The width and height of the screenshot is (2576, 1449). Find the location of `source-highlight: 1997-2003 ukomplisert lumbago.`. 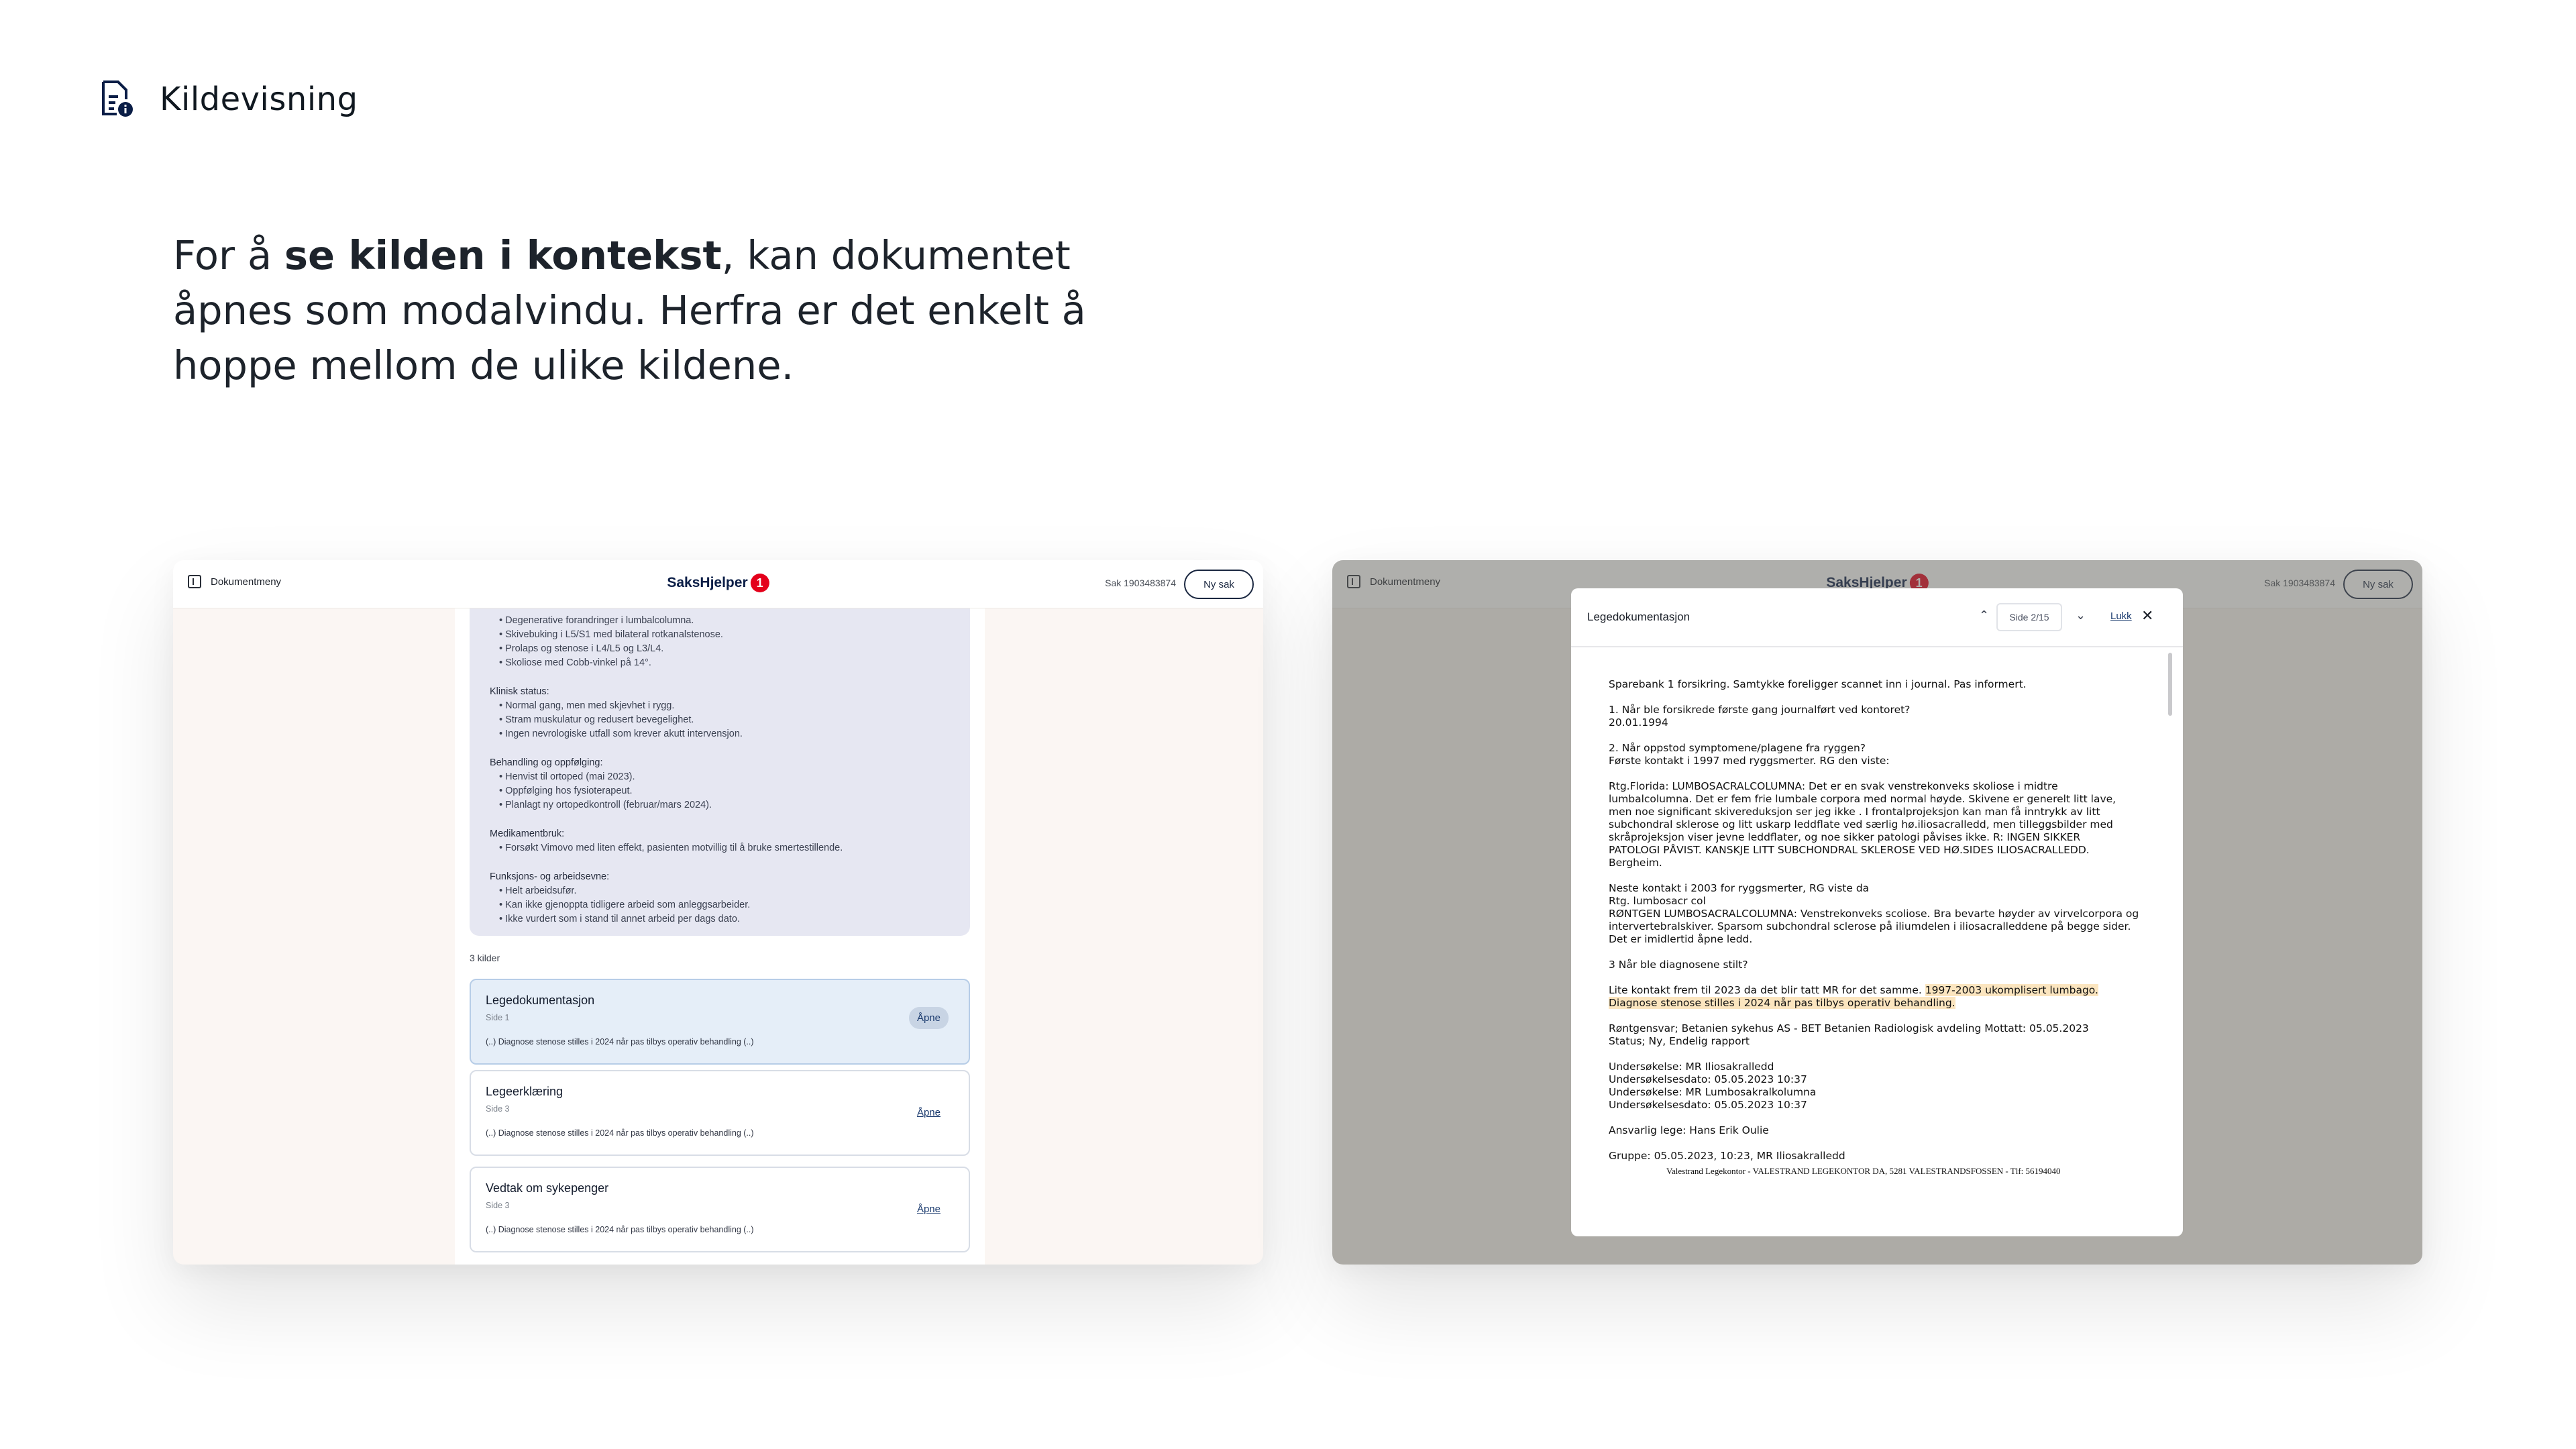

source-highlight: 1997-2003 ukomplisert lumbago. is located at coordinates (2011, 990).